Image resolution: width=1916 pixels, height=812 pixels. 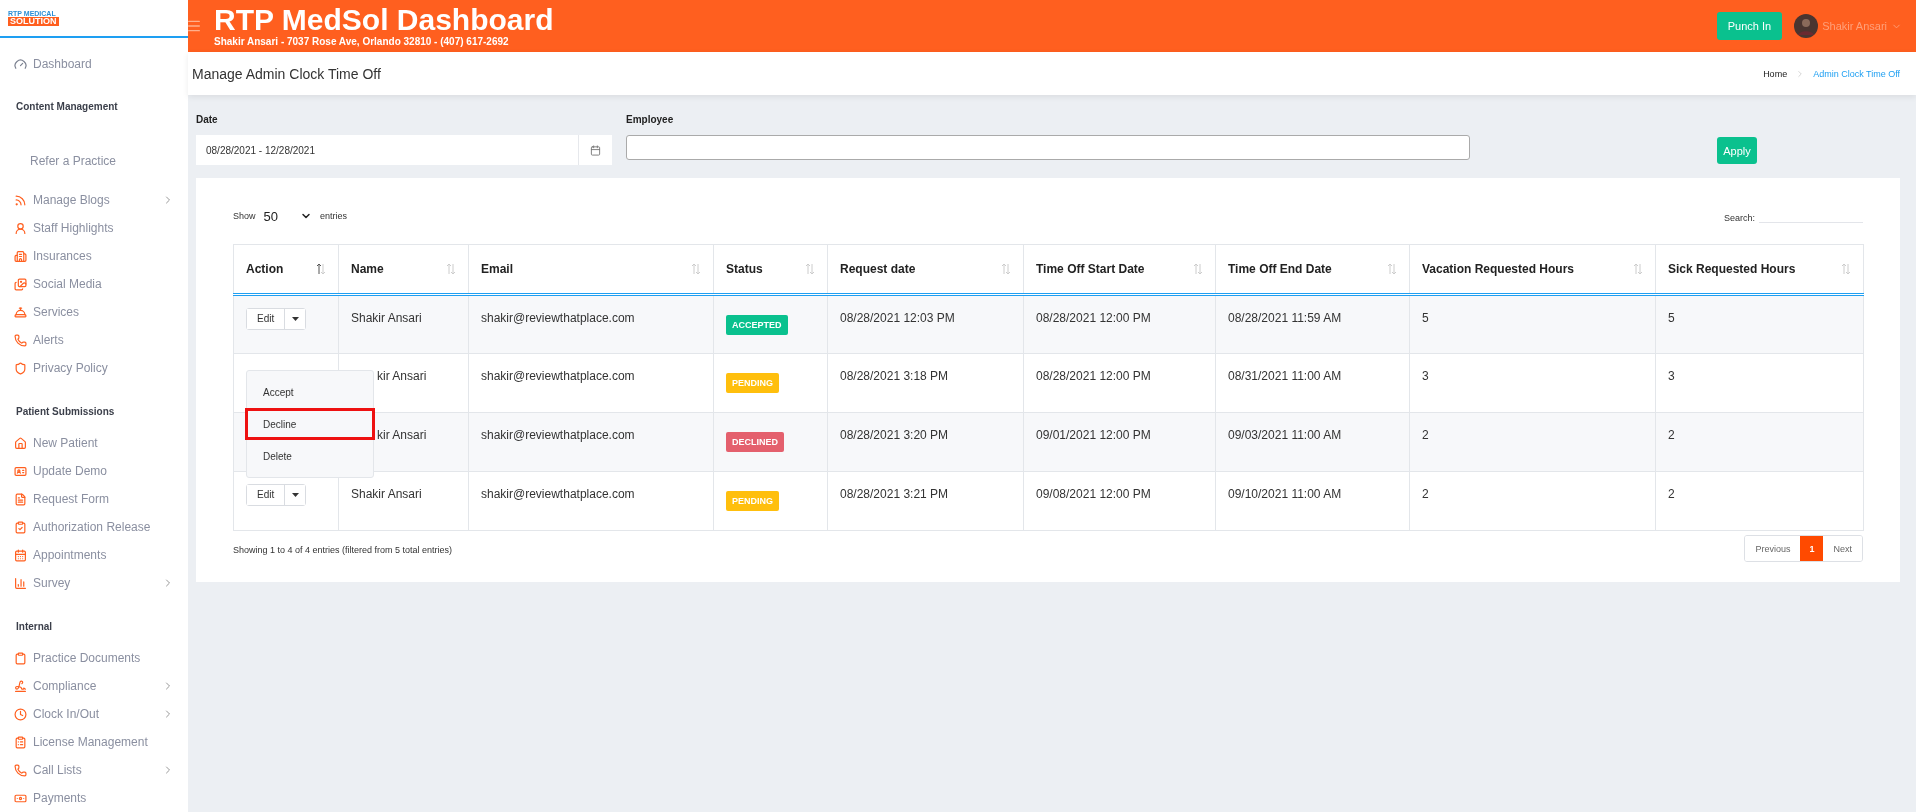 I want to click on column-header: Vacation Requested Hours, so click(x=1498, y=269).